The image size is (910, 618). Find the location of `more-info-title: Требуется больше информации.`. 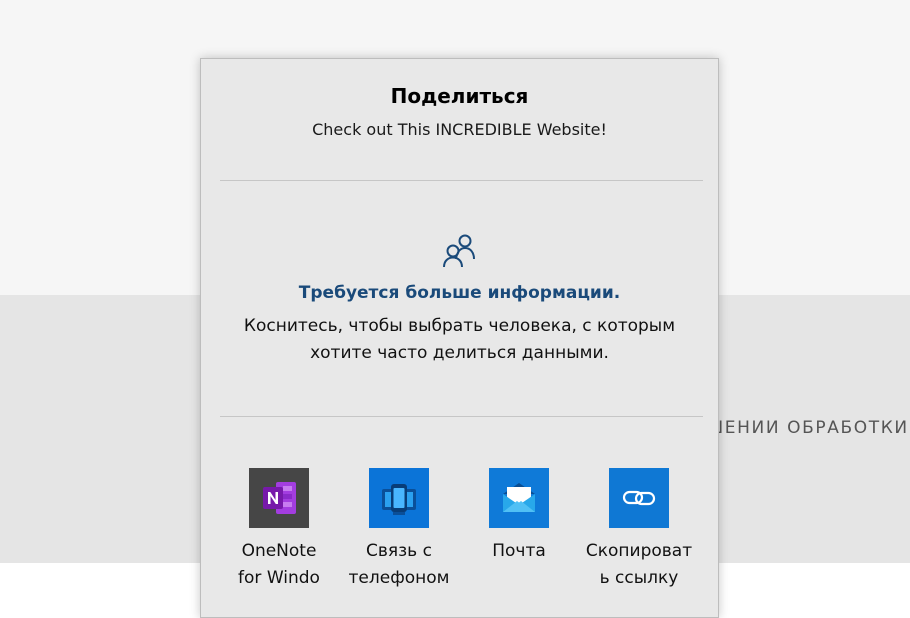

more-info-title: Требуется больше информации. is located at coordinates (459, 293).